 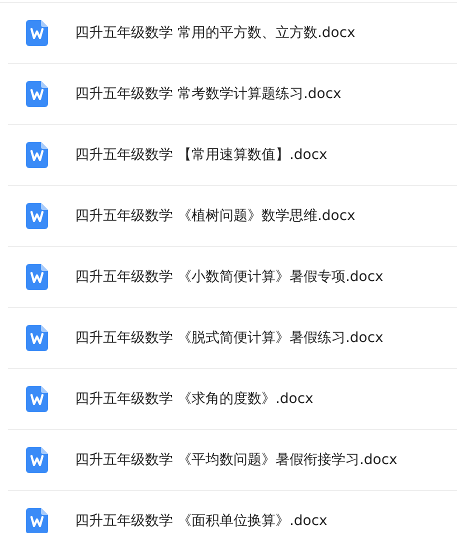 I want to click on file-row: 四升五年级数学 《面积单位换算》.docx, so click(x=232, y=512).